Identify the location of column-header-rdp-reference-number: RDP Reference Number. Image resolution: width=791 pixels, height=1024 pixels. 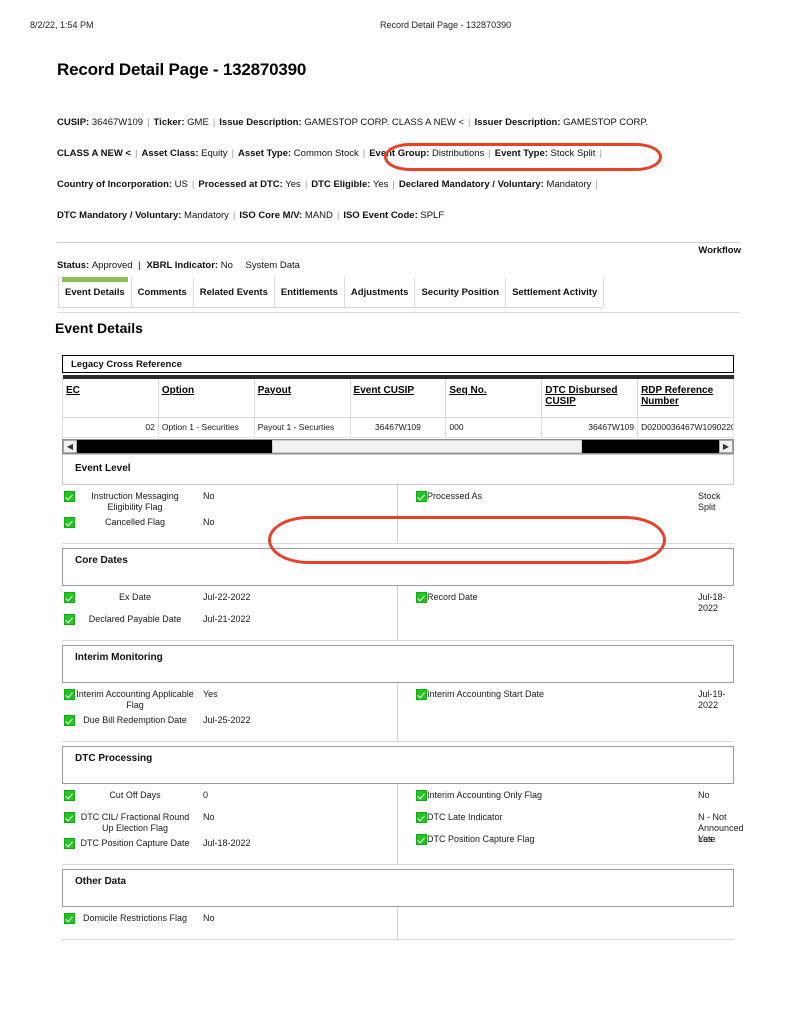
(685, 398).